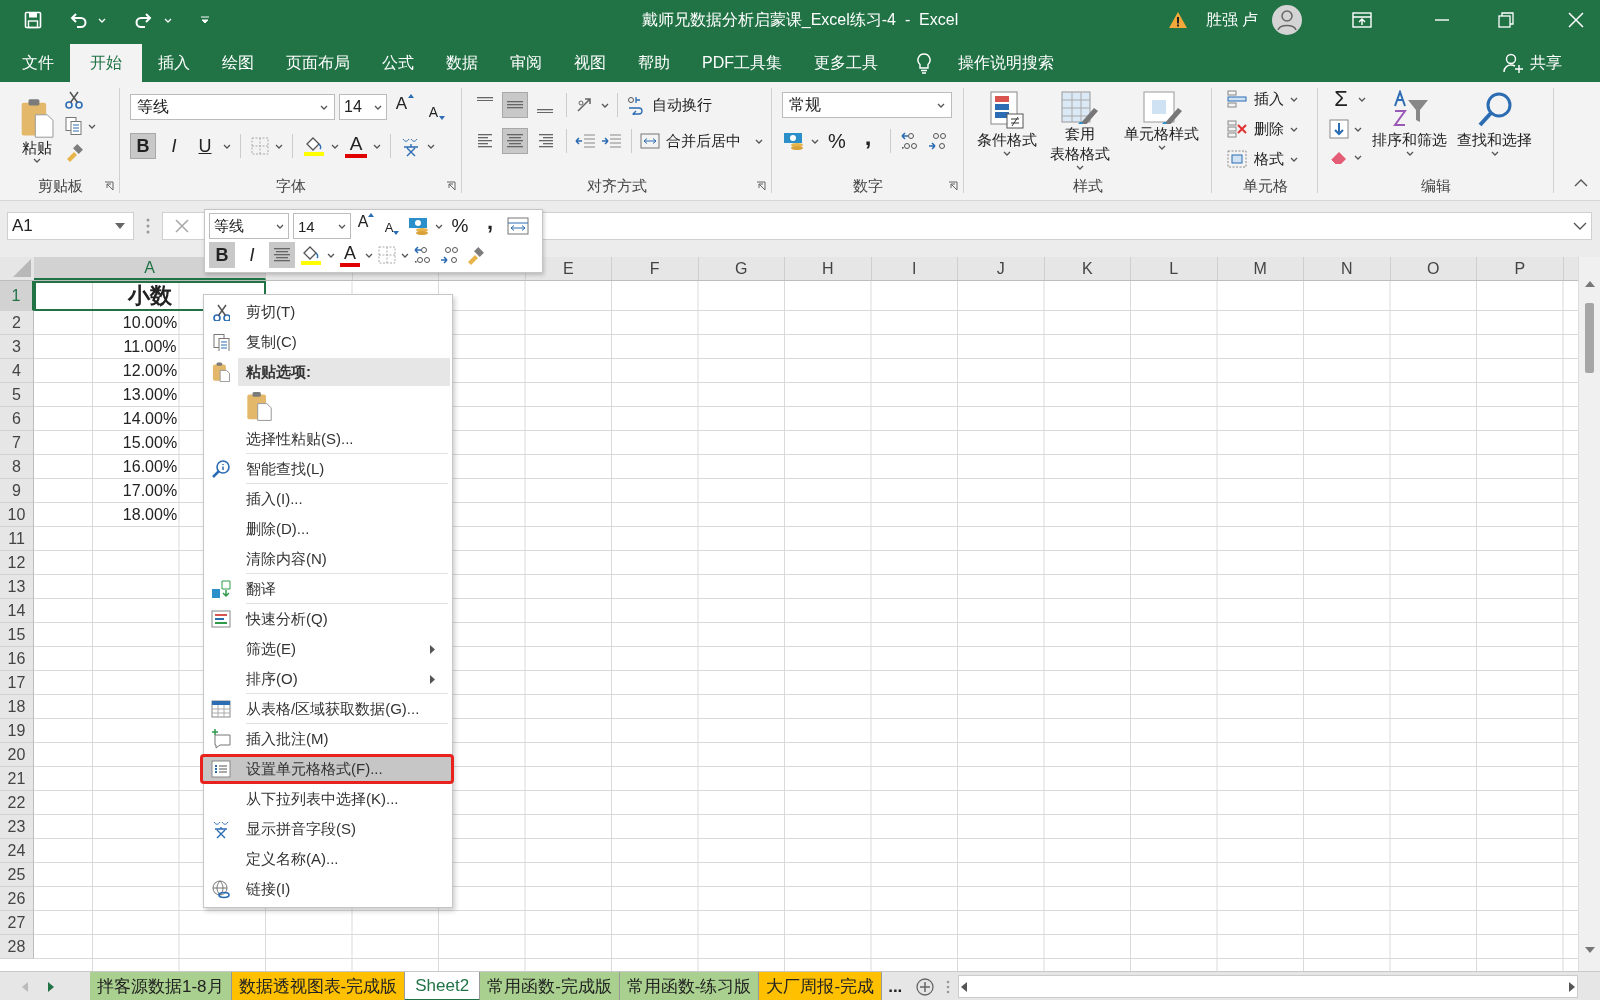 The height and width of the screenshot is (1000, 1600). What do you see at coordinates (655, 268) in the screenshot?
I see `column-header: F` at bounding box center [655, 268].